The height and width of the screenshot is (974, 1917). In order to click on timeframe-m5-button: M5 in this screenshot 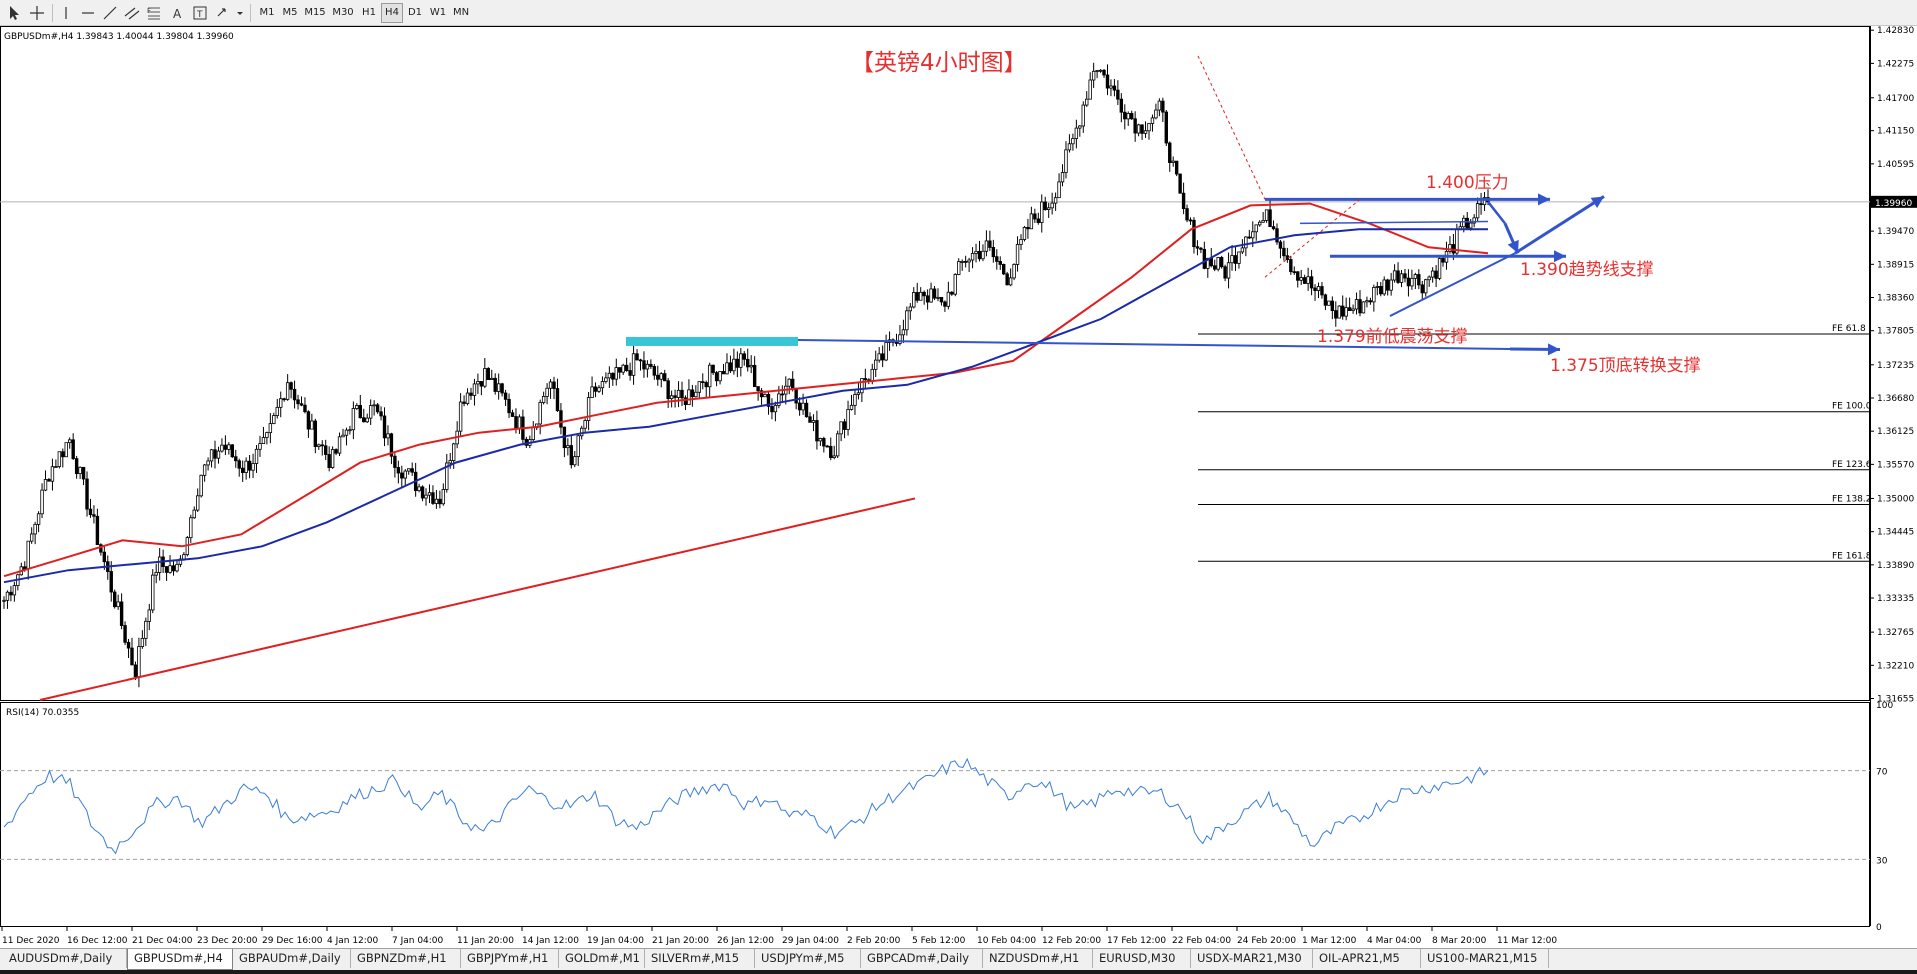, I will do `click(290, 13)`.